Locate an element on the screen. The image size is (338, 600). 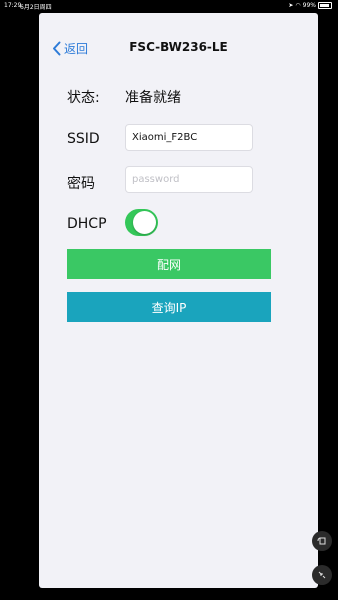
status-label: 状态: is located at coordinates (83, 98).